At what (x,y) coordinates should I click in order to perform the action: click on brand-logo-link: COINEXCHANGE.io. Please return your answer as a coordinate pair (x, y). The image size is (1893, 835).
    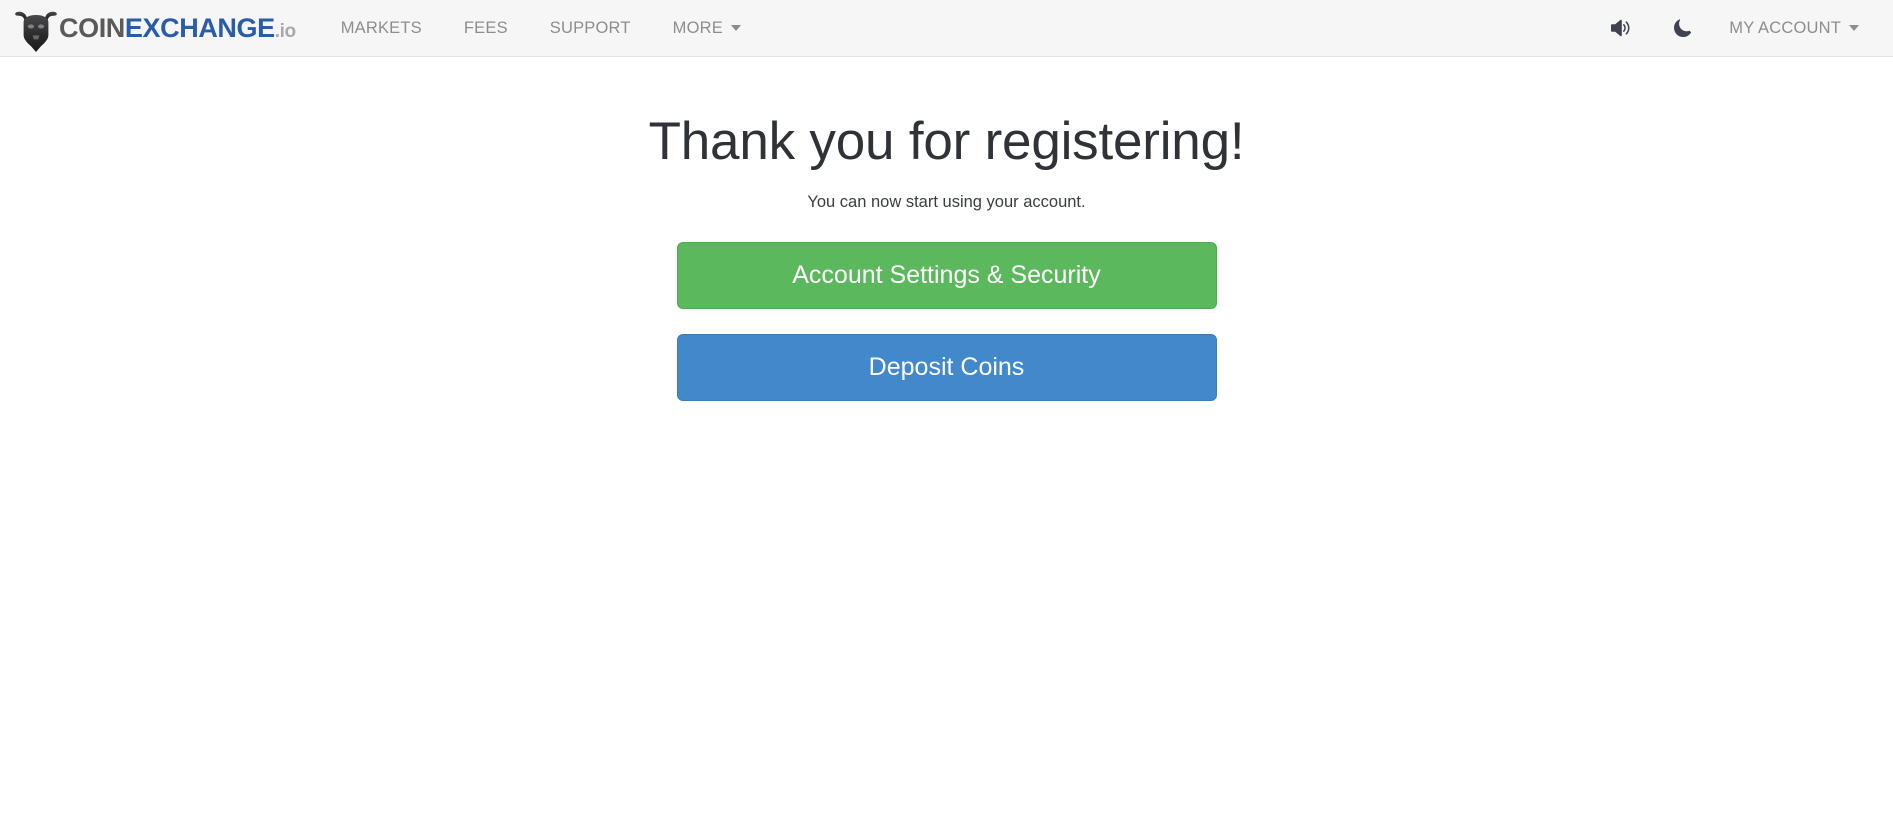
    Looking at the image, I should click on (155, 28).